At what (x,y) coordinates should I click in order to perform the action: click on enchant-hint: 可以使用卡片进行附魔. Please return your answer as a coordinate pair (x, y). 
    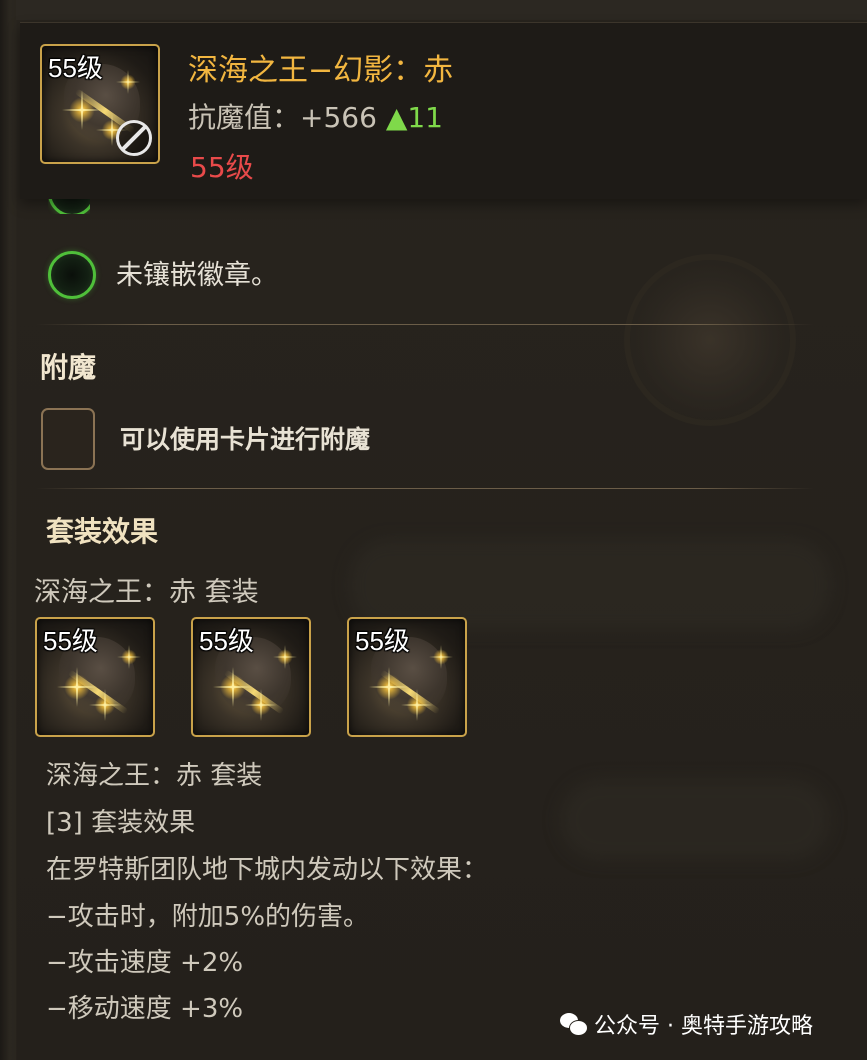
    Looking at the image, I should click on (245, 439).